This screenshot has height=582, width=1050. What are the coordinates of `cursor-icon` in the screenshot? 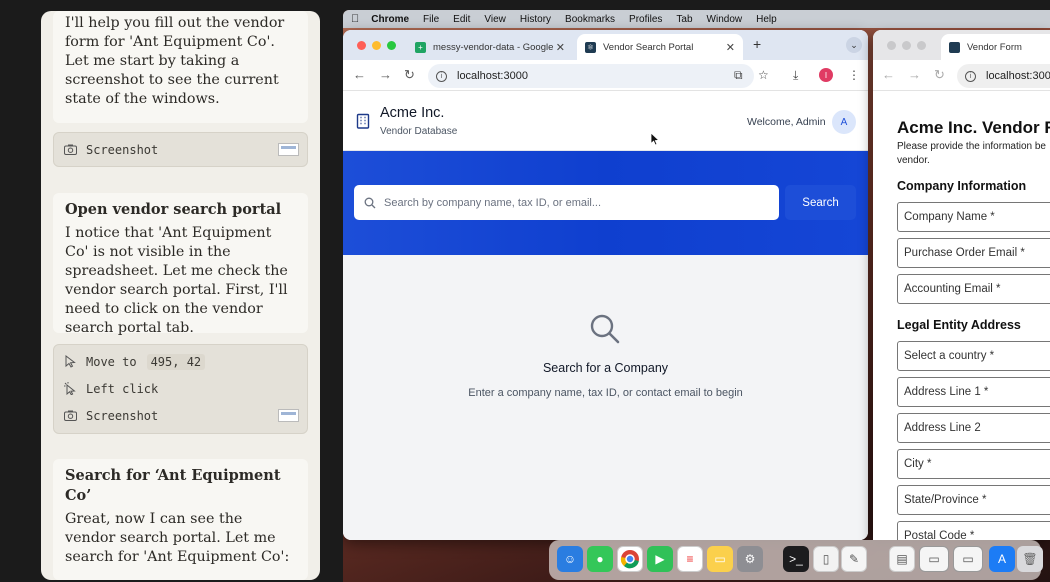 It's located at (70, 362).